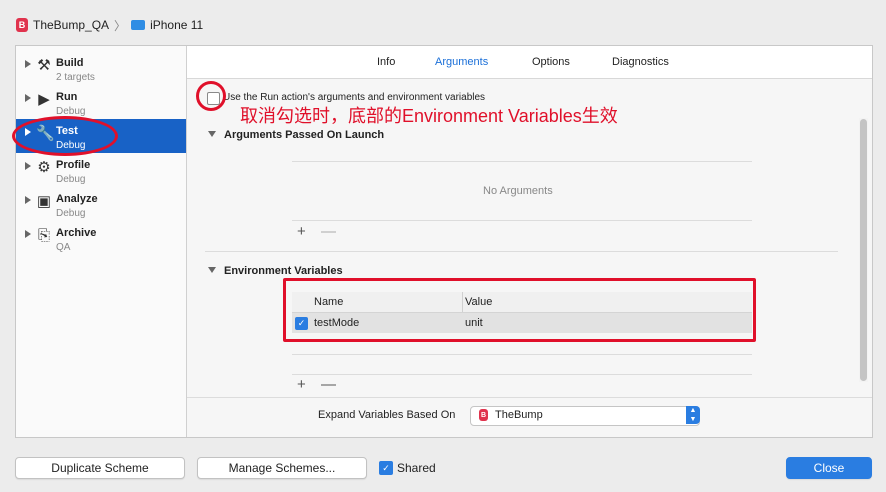 Image resolution: width=886 pixels, height=492 pixels. I want to click on duplicate-scheme-button: Duplicate Scheme, so click(100, 468).